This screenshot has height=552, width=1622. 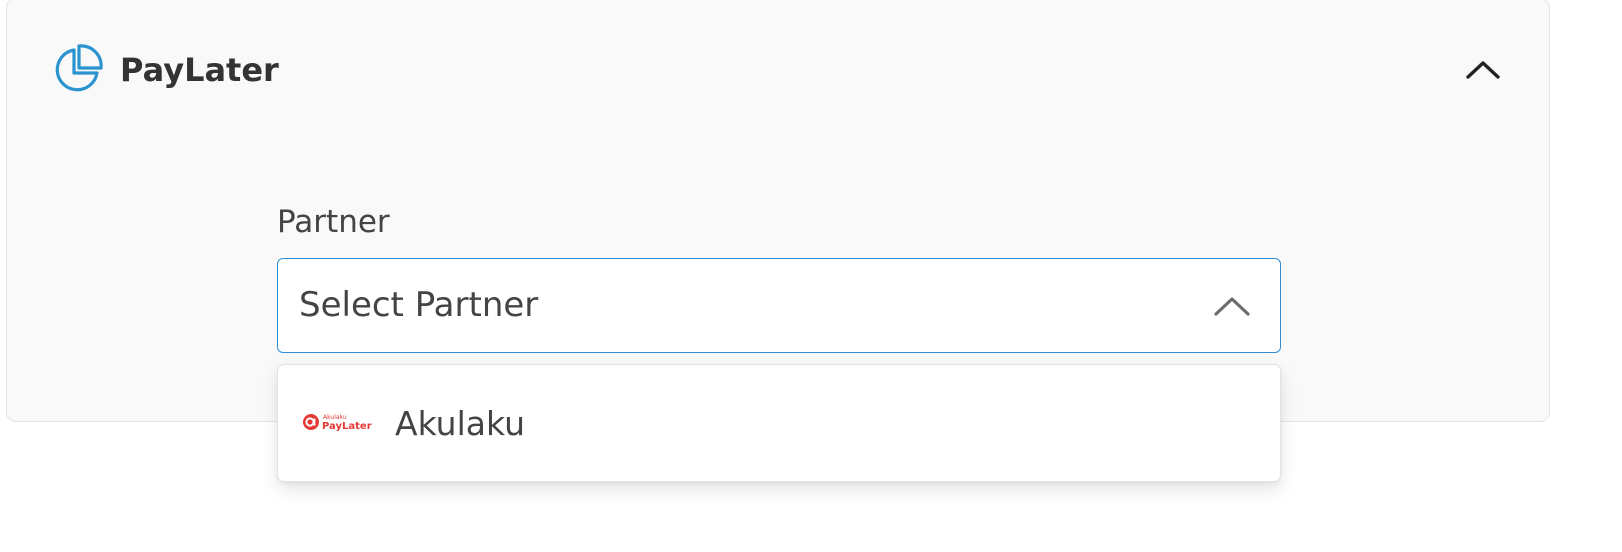 I want to click on partner-select-placeholder: Select Partner, so click(x=419, y=305).